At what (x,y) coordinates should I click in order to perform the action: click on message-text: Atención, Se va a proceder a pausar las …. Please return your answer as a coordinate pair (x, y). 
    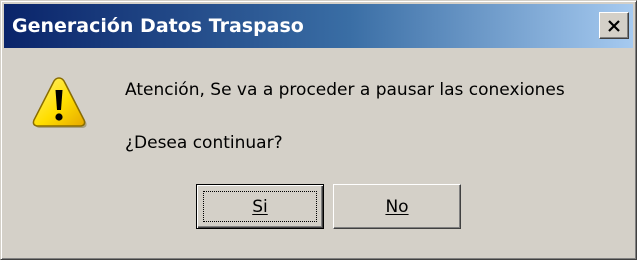
    Looking at the image, I should click on (345, 90).